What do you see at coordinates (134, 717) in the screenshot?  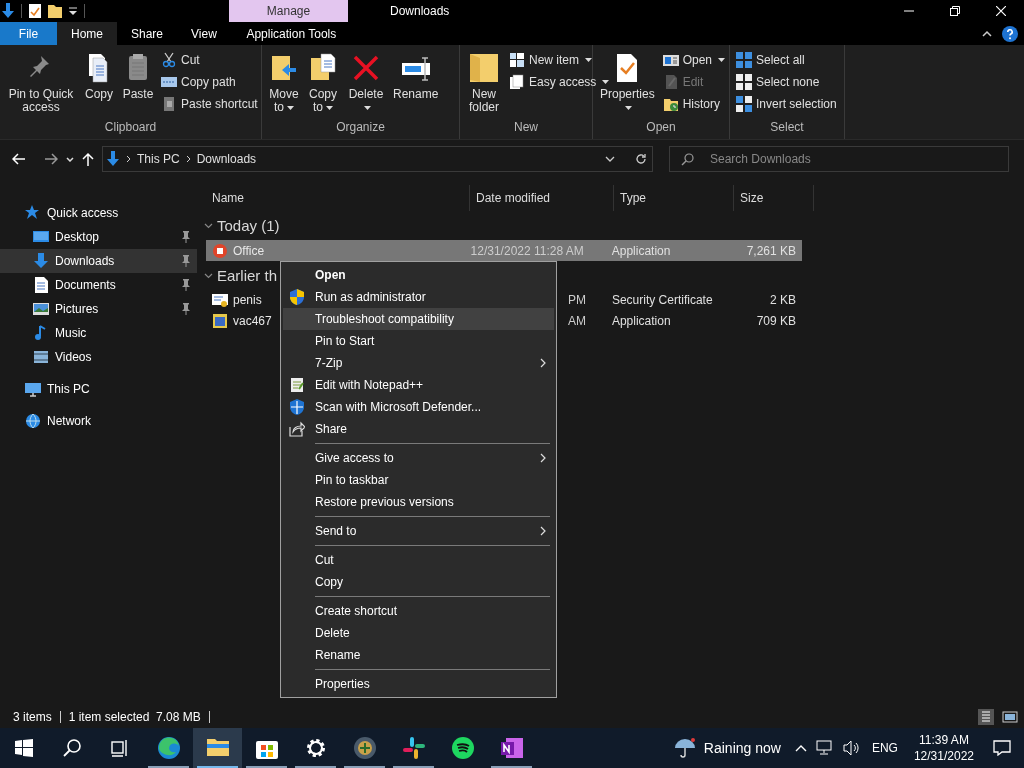 I see `selection-info: 1 item selected 7.08 MB` at bounding box center [134, 717].